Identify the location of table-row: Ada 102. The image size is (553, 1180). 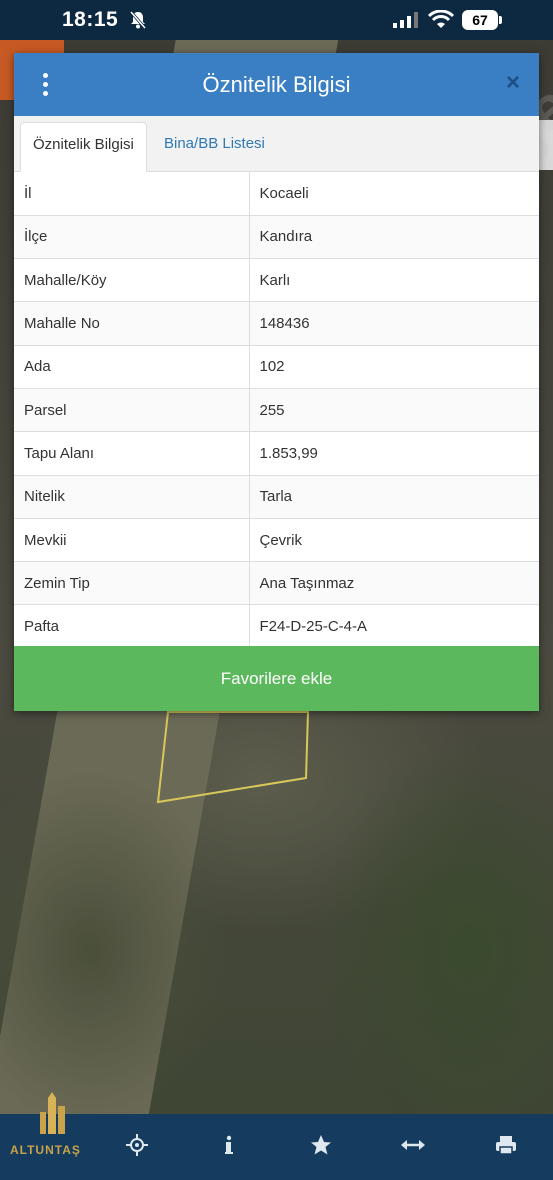
(276, 367).